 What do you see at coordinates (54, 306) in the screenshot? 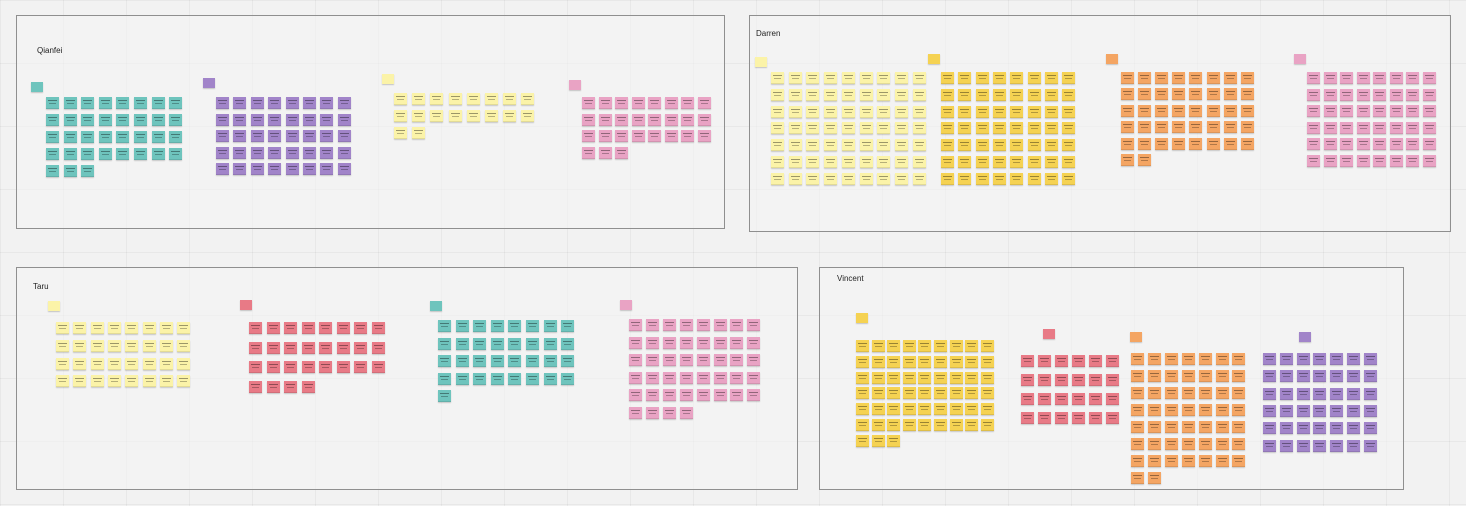
I see `group-tag-taru-light-yellow` at bounding box center [54, 306].